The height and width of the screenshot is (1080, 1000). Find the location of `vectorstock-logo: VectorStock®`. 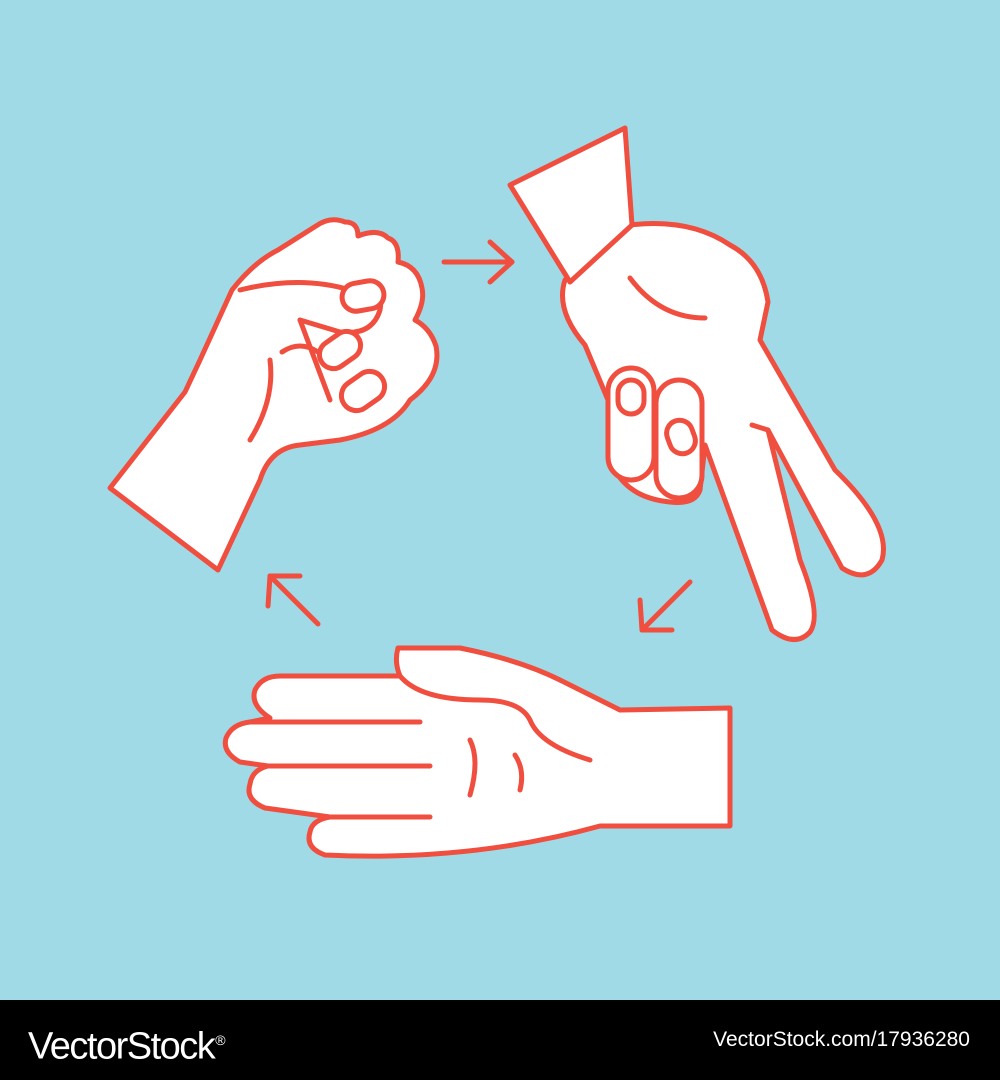

vectorstock-logo: VectorStock® is located at coordinates (127, 1043).